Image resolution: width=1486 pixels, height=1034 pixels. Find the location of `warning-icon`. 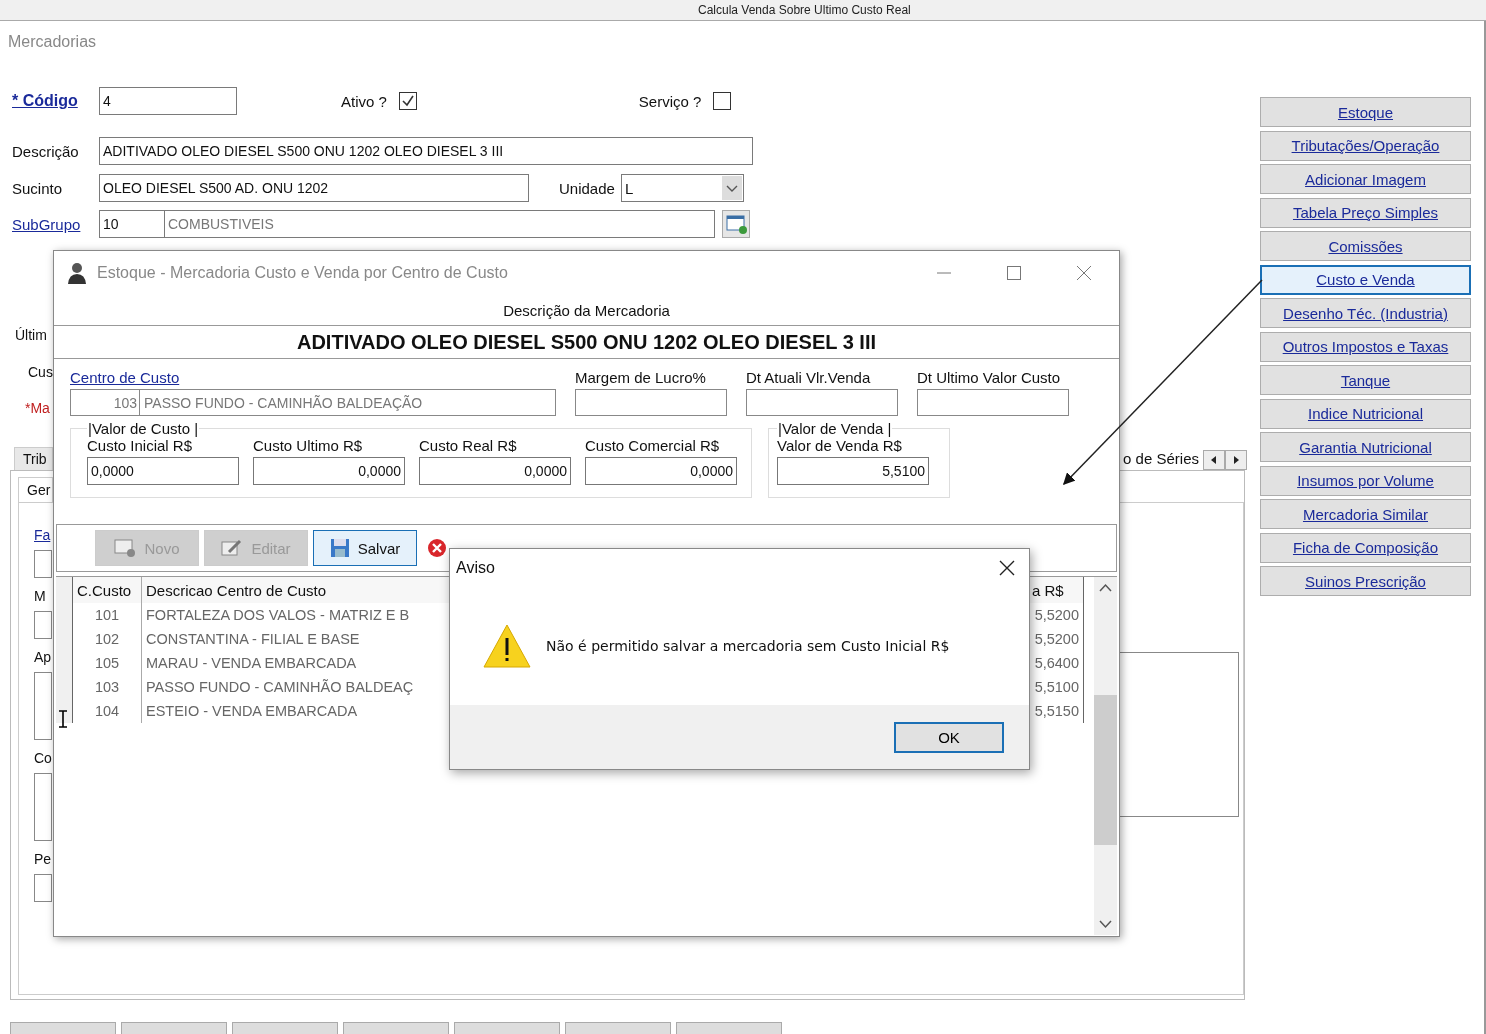

warning-icon is located at coordinates (507, 646).